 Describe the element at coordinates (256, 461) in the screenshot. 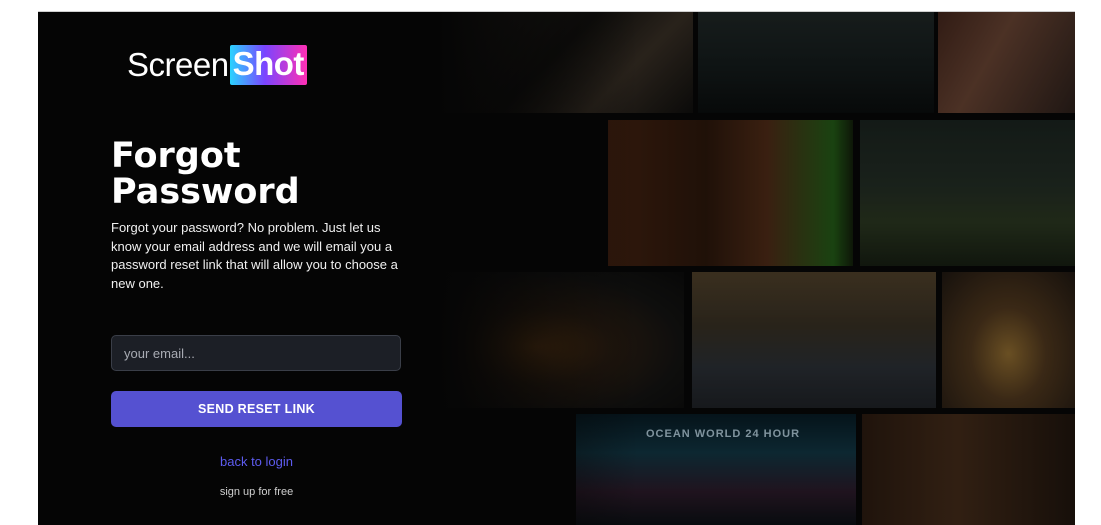

I see `back-to-login-link: back to login` at that location.